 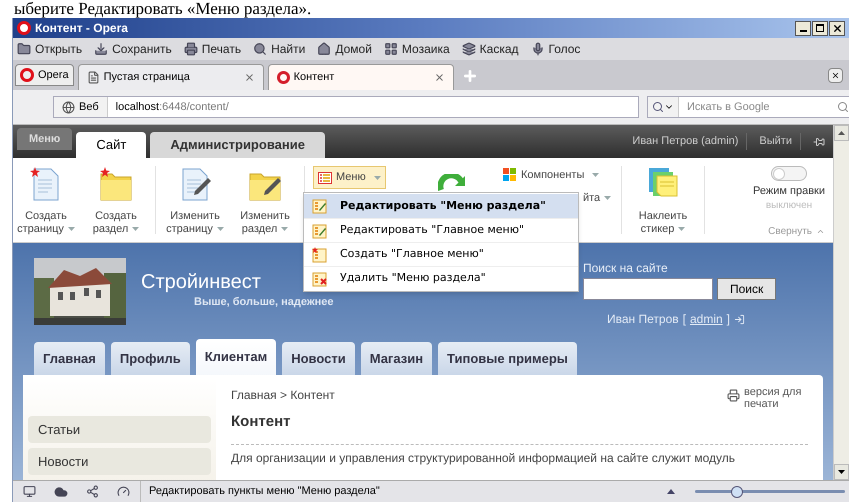 I want to click on login-link-bracket: ], so click(x=728, y=319).